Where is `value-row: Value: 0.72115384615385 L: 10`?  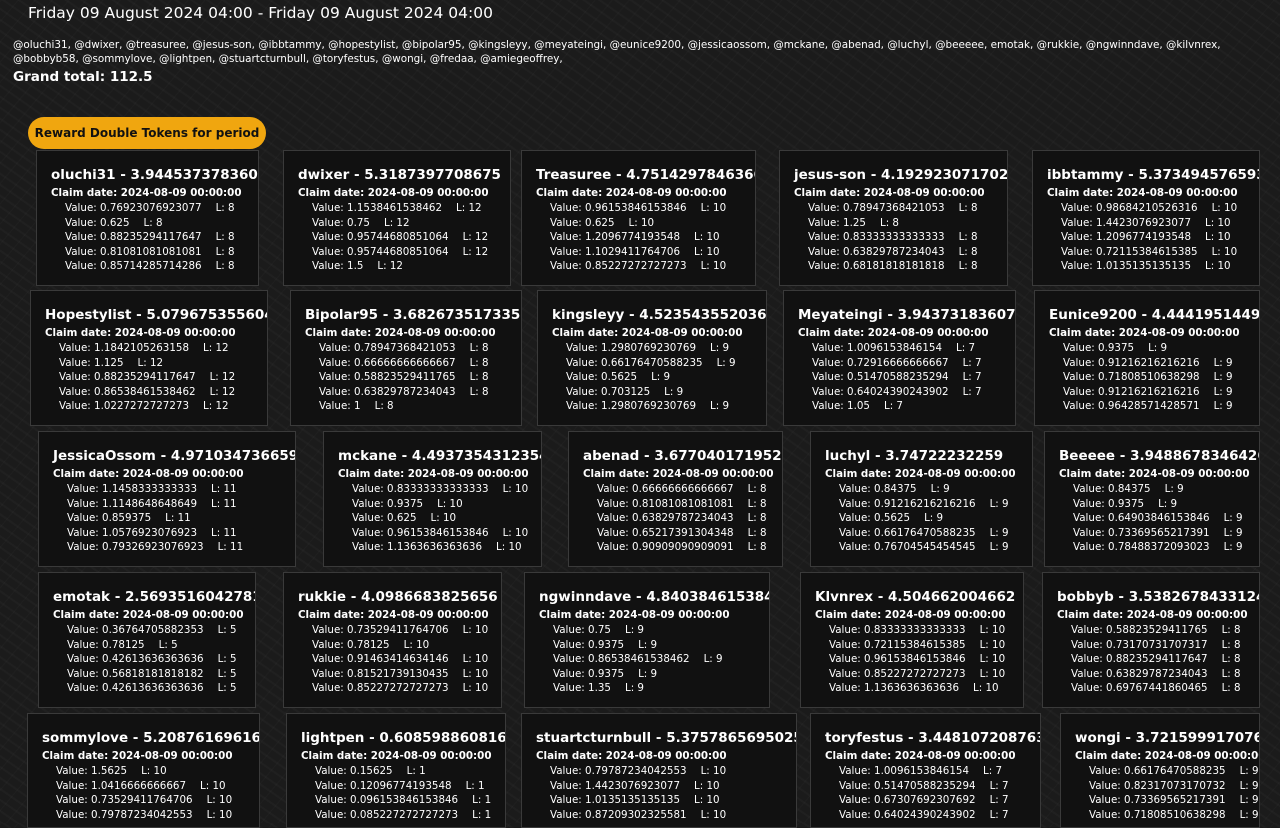 value-row: Value: 0.72115384615385 L: 10 is located at coordinates (917, 645).